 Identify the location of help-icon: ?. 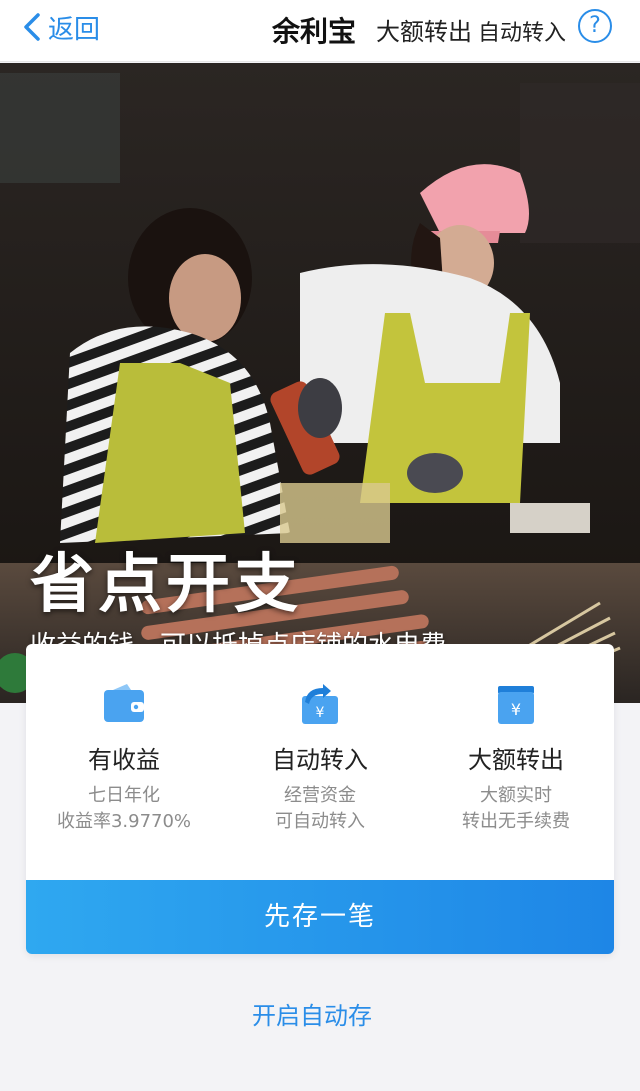
(595, 26).